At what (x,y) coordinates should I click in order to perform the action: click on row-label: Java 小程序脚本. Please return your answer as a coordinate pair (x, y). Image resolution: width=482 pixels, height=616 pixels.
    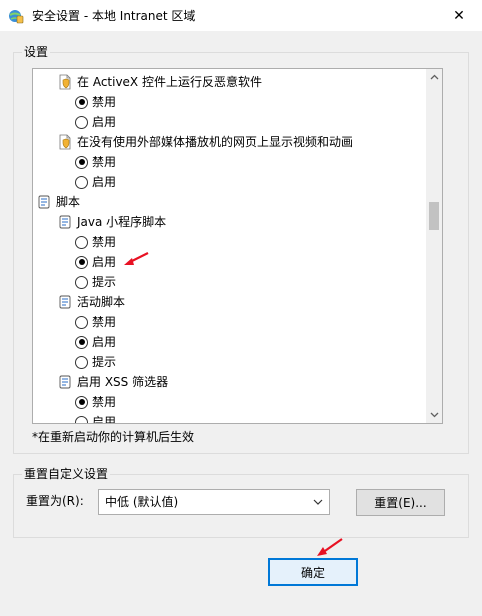
    Looking at the image, I should click on (122, 222).